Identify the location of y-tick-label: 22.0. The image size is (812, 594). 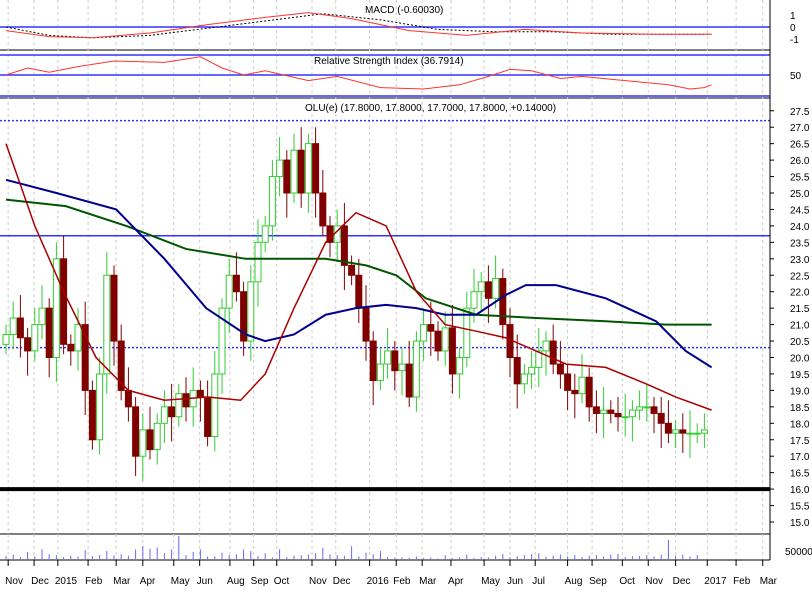
(800, 293).